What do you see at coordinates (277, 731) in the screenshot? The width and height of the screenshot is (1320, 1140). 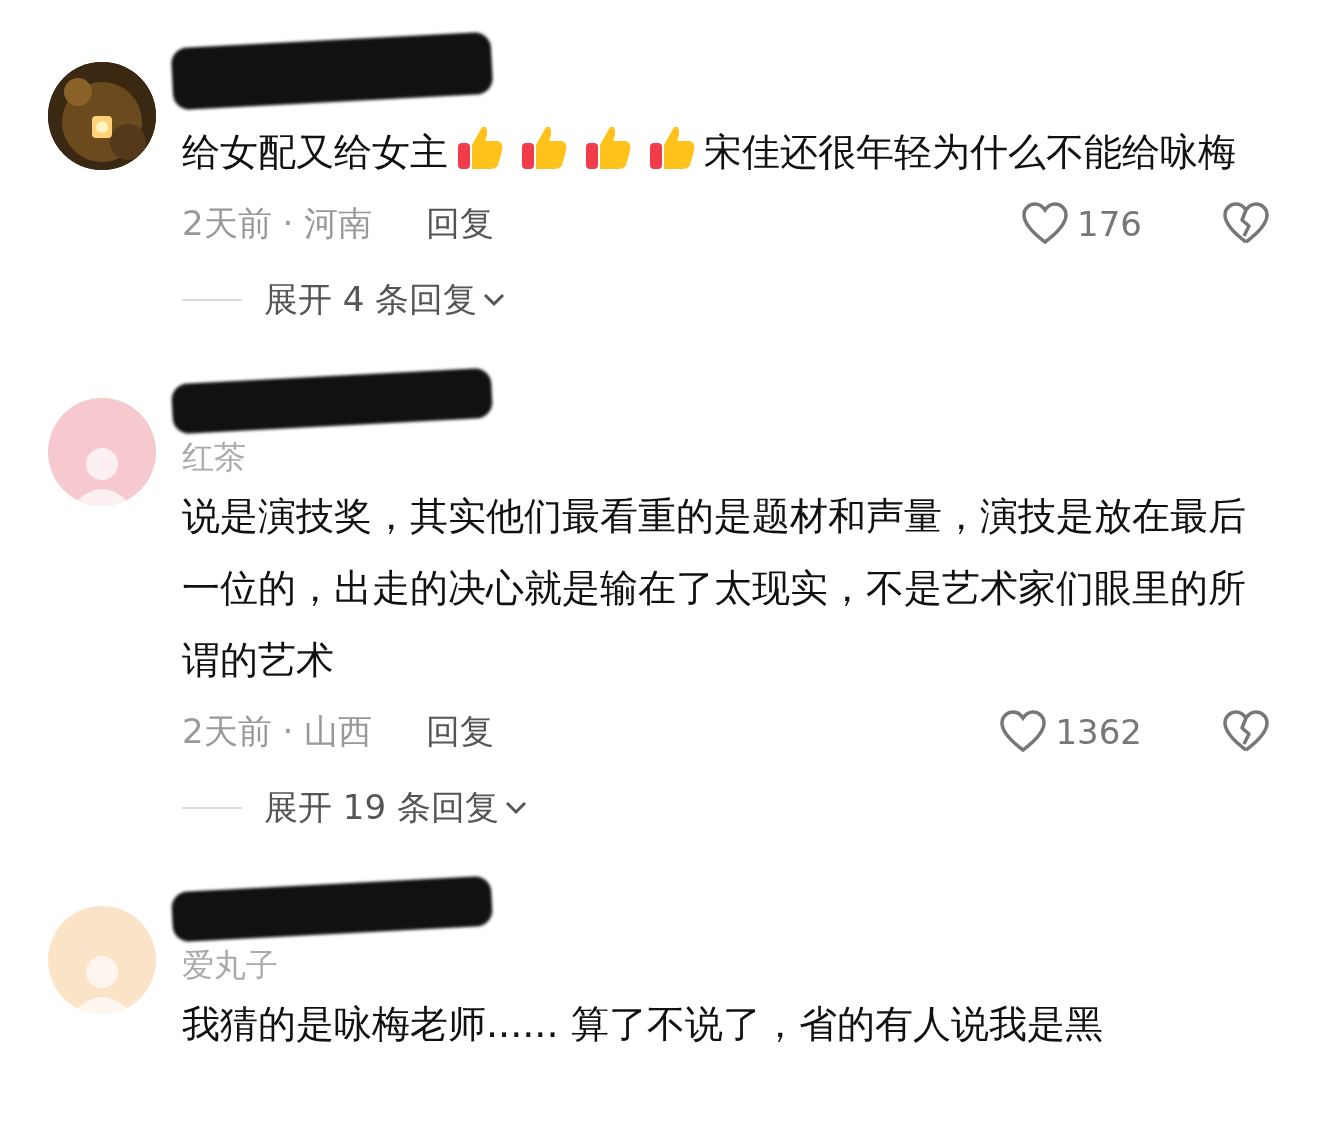 I see `comment-meta: 2天前 · 山西` at bounding box center [277, 731].